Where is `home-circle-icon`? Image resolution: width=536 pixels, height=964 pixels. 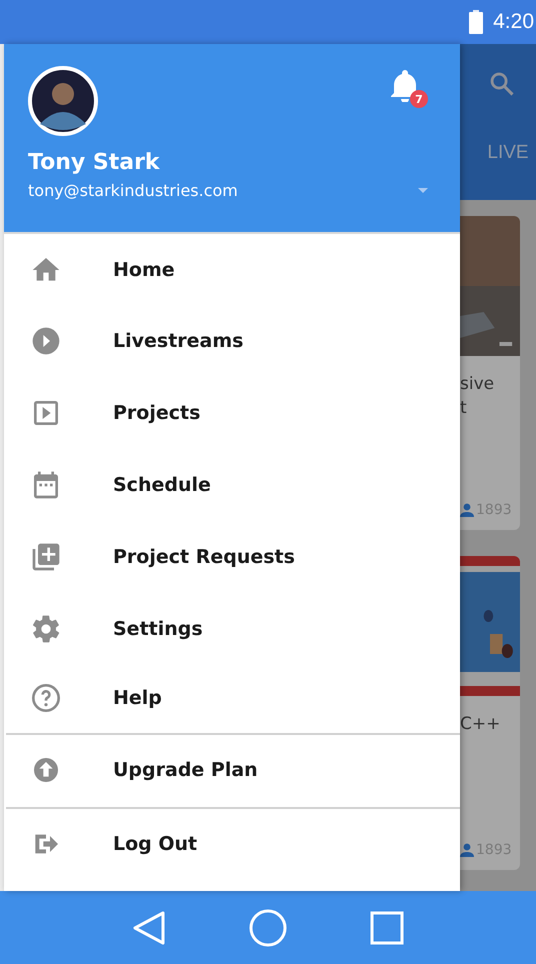 home-circle-icon is located at coordinates (267, 927).